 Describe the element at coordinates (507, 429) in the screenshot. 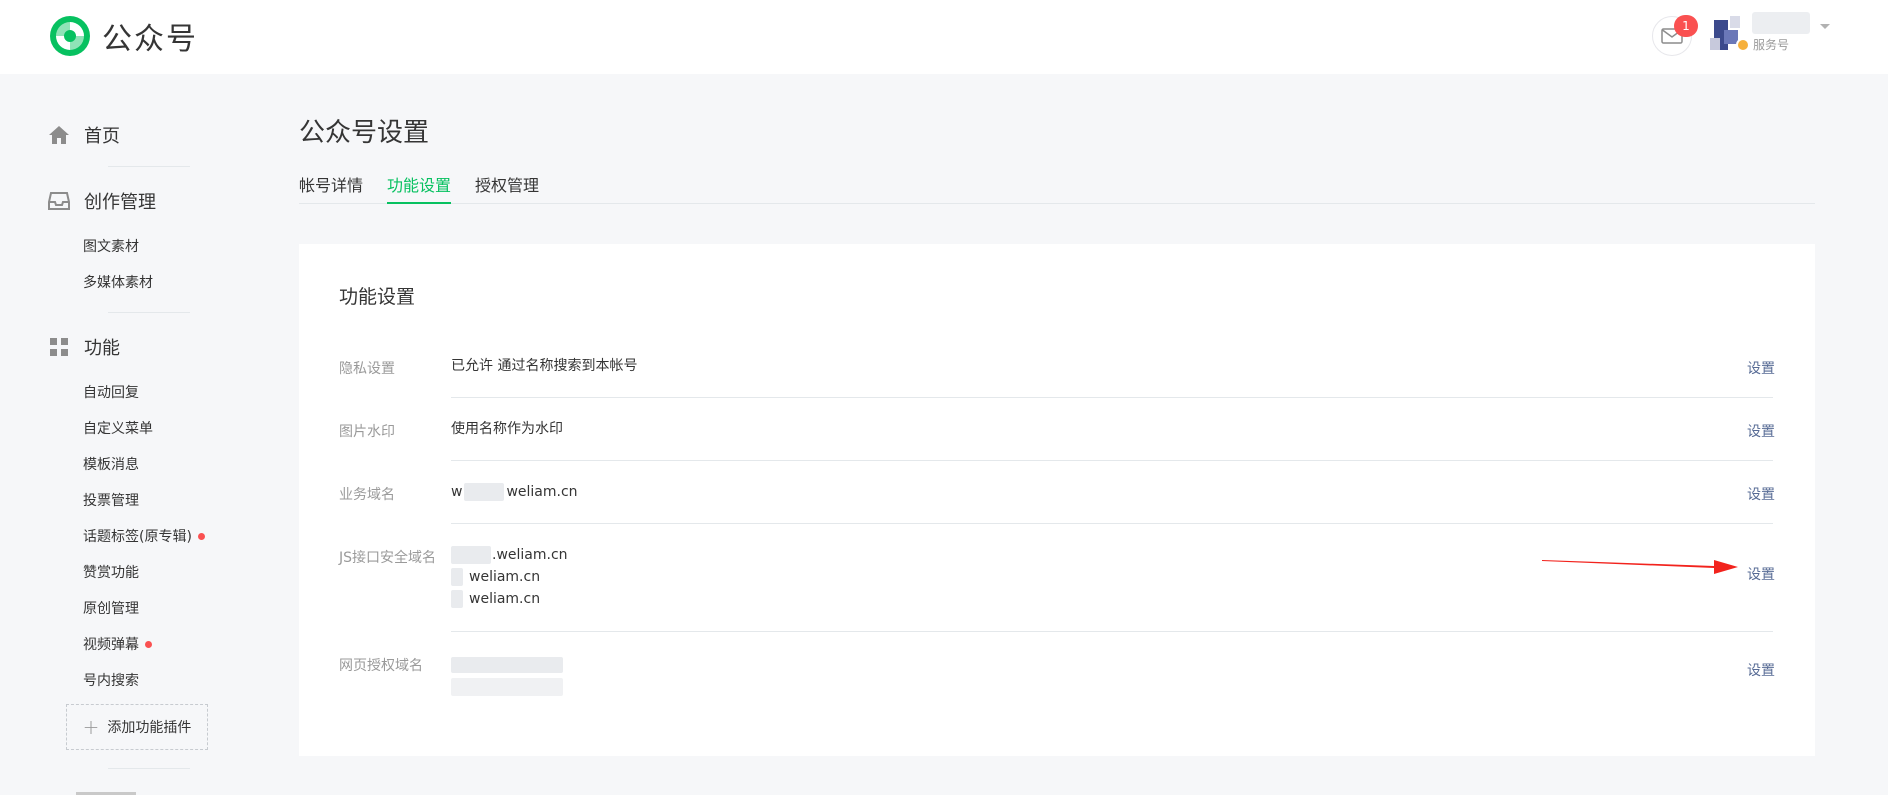

I see `image-watermark-value: 使用名称作为水印` at that location.